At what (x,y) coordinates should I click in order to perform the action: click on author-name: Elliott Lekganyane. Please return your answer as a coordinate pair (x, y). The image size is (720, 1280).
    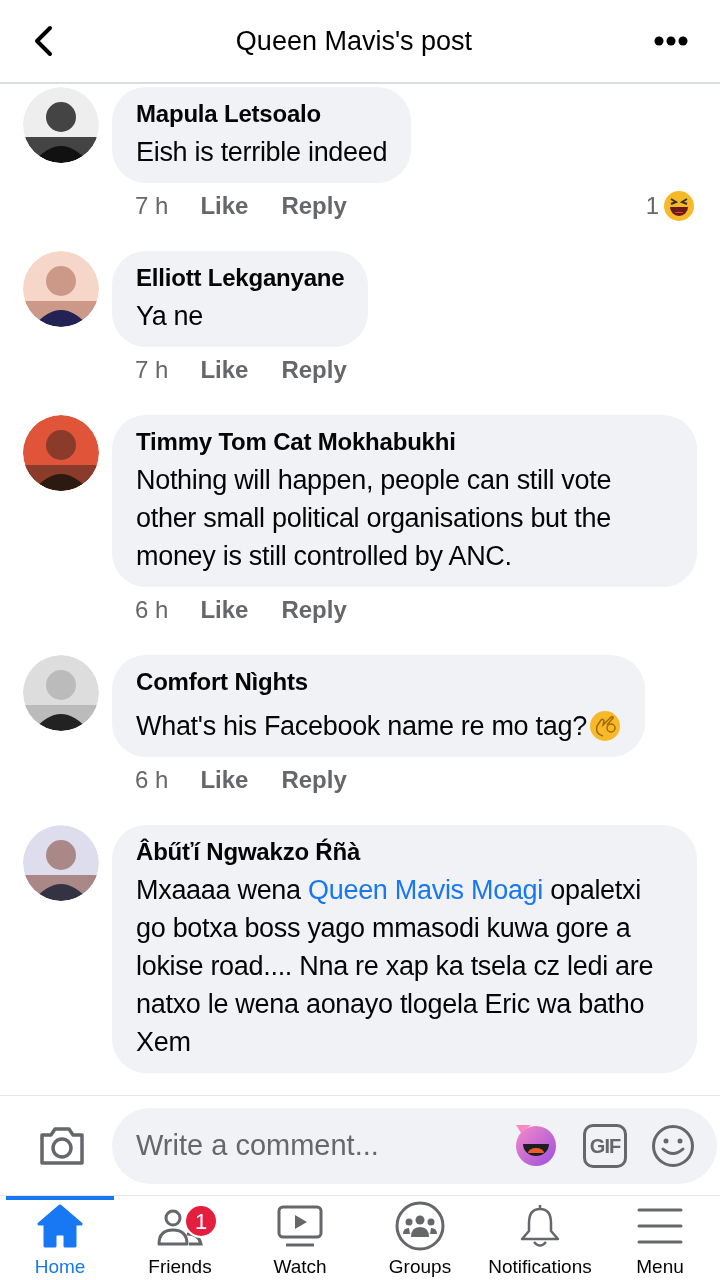
    Looking at the image, I should click on (240, 278).